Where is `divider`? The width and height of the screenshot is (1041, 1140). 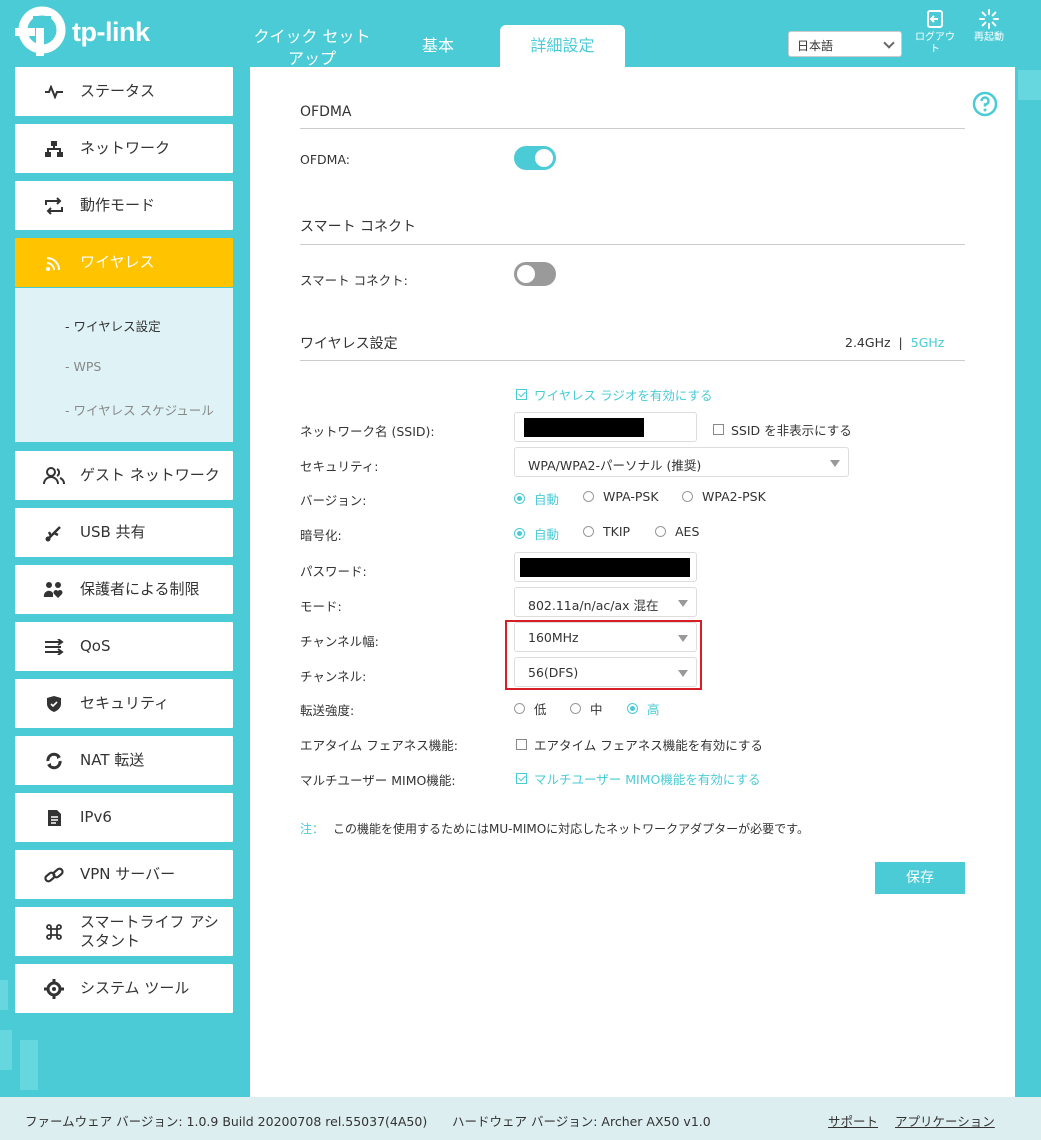 divider is located at coordinates (632, 360).